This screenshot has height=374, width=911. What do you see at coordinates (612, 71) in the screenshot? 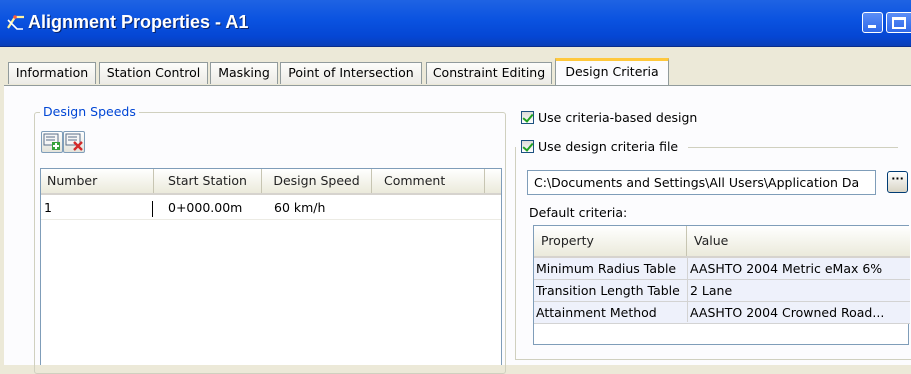
I see `tab-design-criteria: Design Criteria` at bounding box center [612, 71].